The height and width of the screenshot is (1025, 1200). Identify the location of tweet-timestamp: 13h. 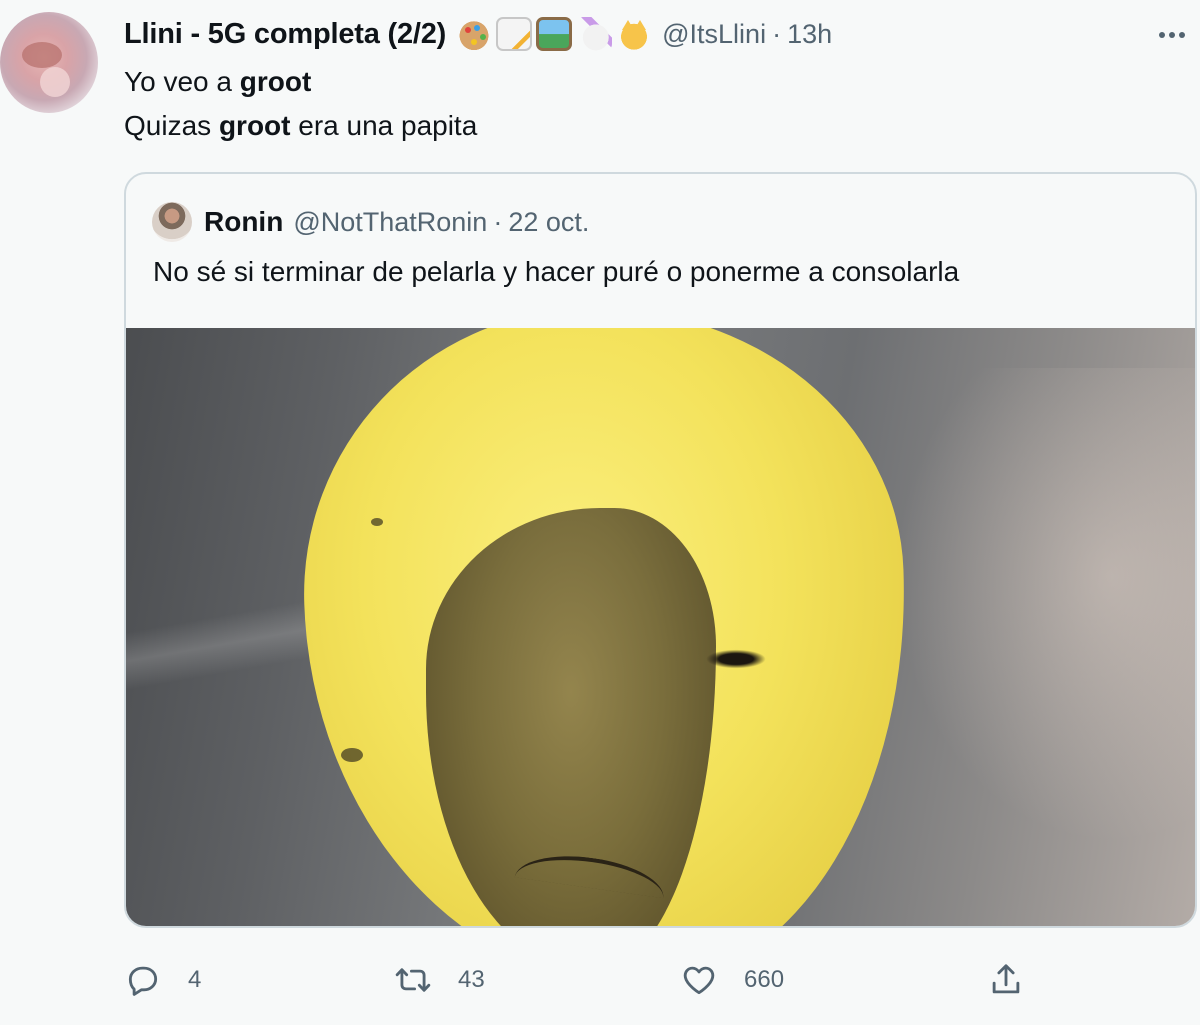
(809, 34).